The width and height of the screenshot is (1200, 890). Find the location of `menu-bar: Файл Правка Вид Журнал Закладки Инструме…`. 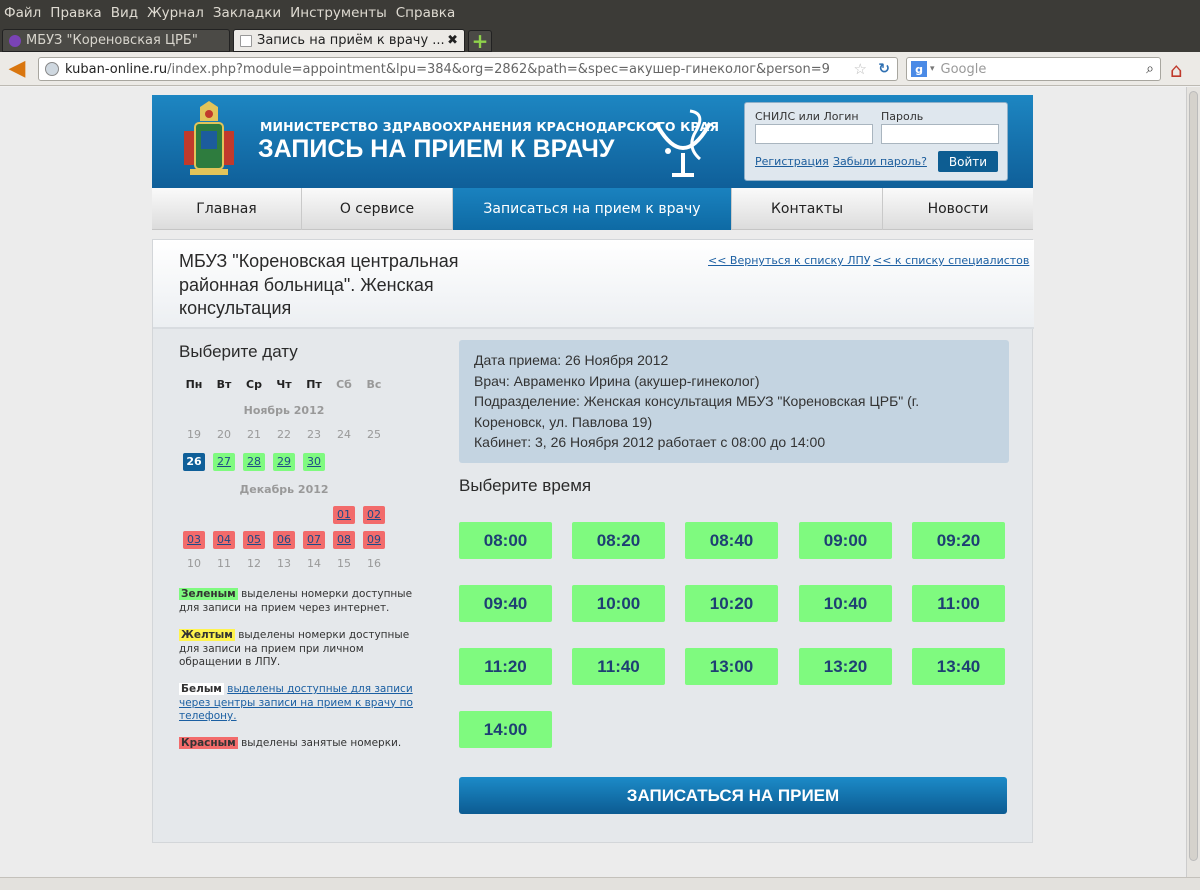

menu-bar: Файл Правка Вид Журнал Закладки Инструме… is located at coordinates (600, 13).